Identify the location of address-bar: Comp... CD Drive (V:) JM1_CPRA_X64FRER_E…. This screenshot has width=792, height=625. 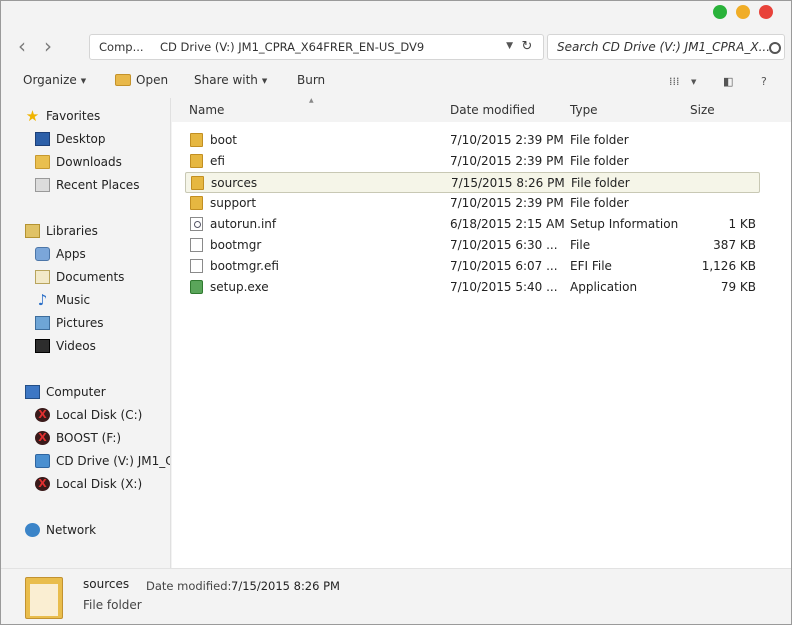
(316, 47).